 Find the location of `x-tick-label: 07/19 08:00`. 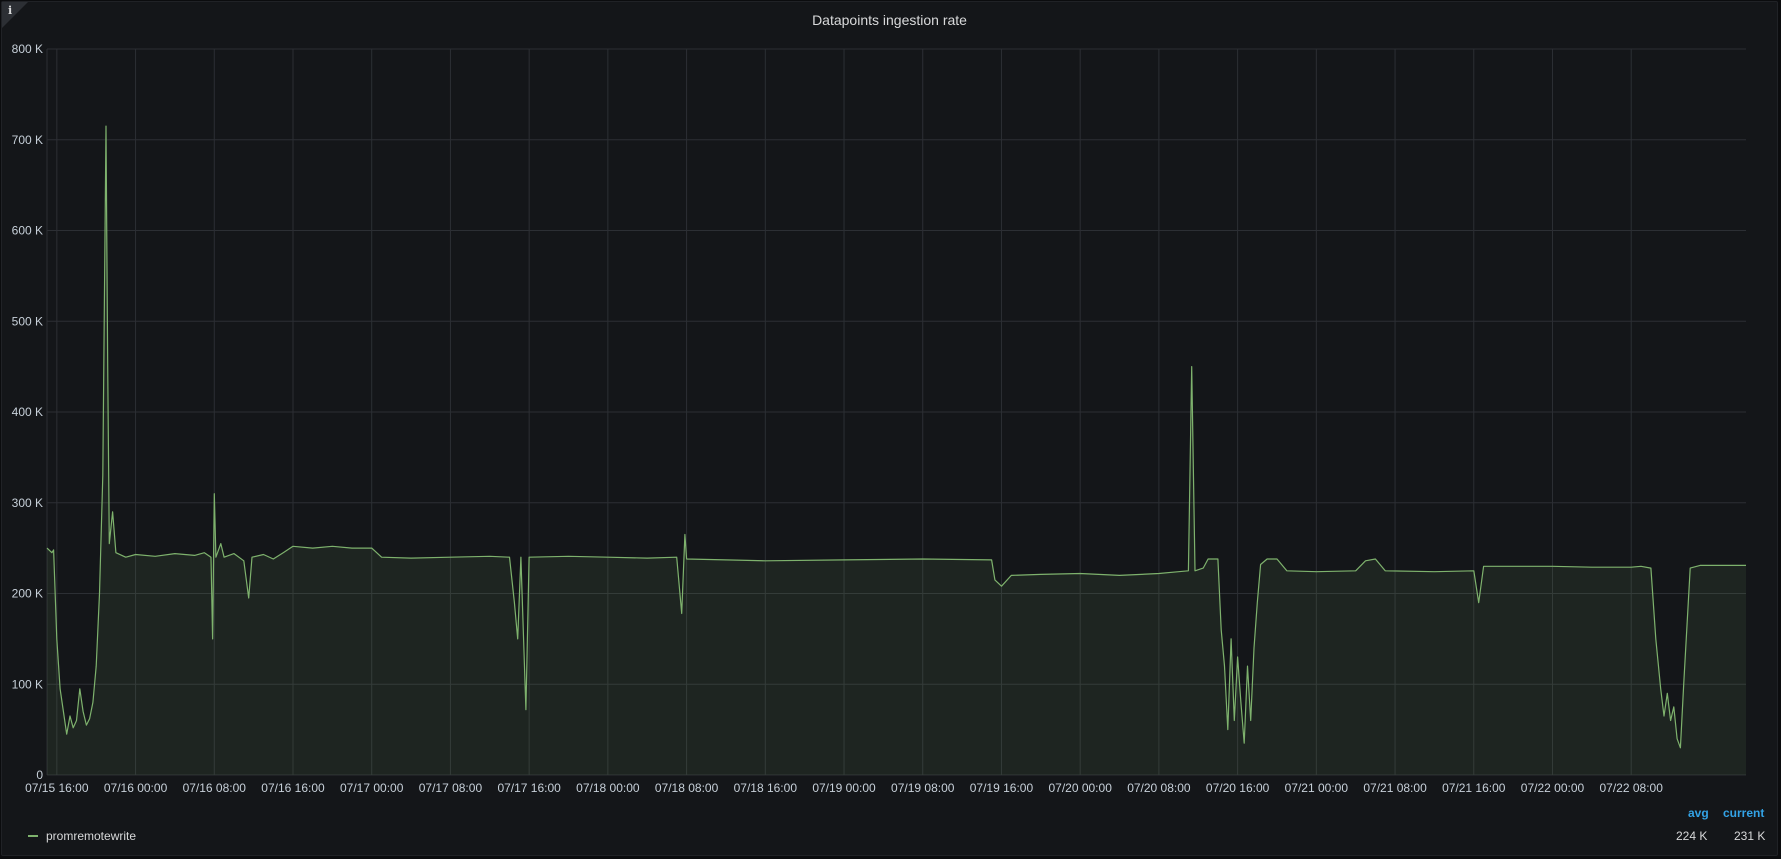

x-tick-label: 07/19 08:00 is located at coordinates (923, 788).